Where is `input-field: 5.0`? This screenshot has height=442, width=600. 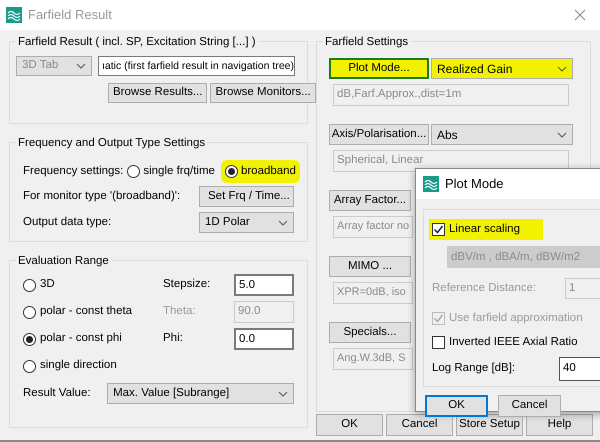
input-field: 5.0 is located at coordinates (264, 285).